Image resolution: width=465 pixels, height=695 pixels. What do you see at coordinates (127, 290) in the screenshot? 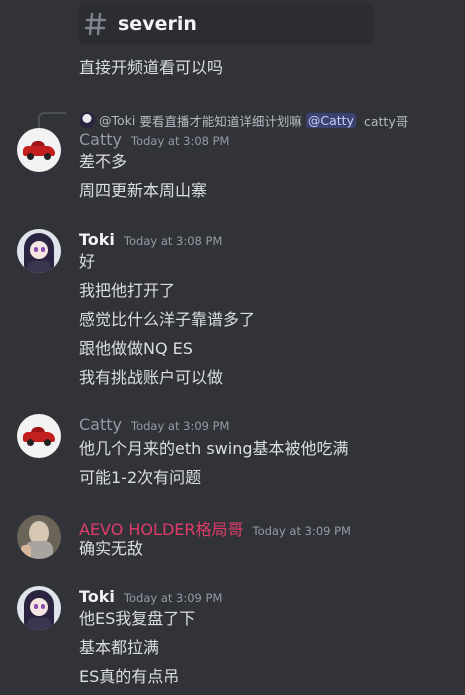
I see `message-line: 我把他打开了` at bounding box center [127, 290].